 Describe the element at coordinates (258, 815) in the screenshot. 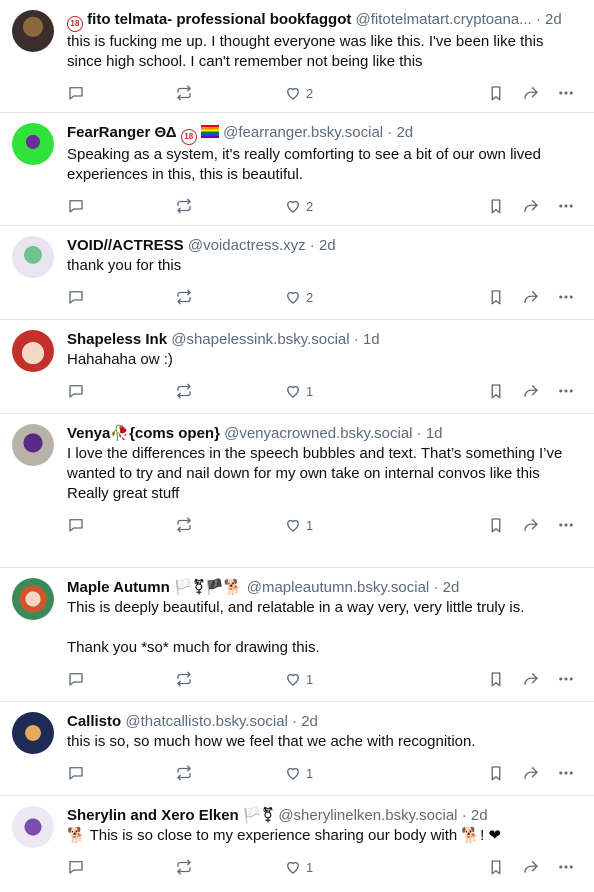

I see `flags-emoji: 🏳️⚧` at that location.